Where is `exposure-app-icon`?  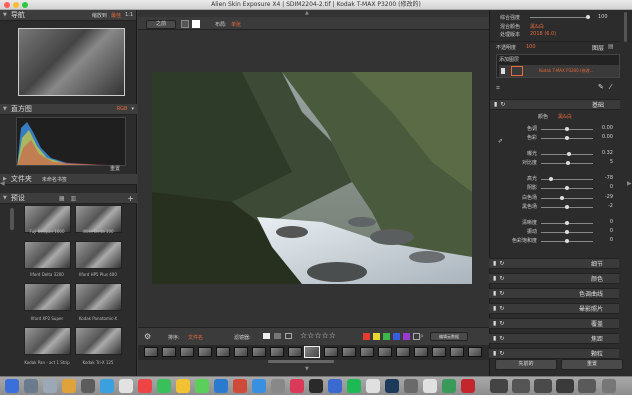
exposure-app-icon is located at coordinates (468, 386).